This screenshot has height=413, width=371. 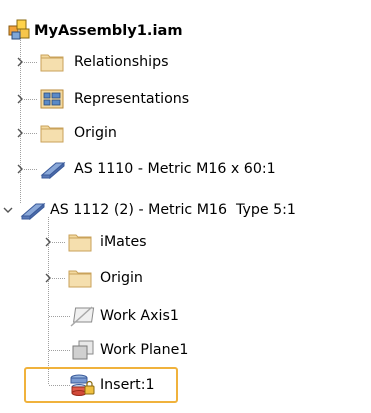 What do you see at coordinates (53, 170) in the screenshot?
I see `part-bolt-icon` at bounding box center [53, 170].